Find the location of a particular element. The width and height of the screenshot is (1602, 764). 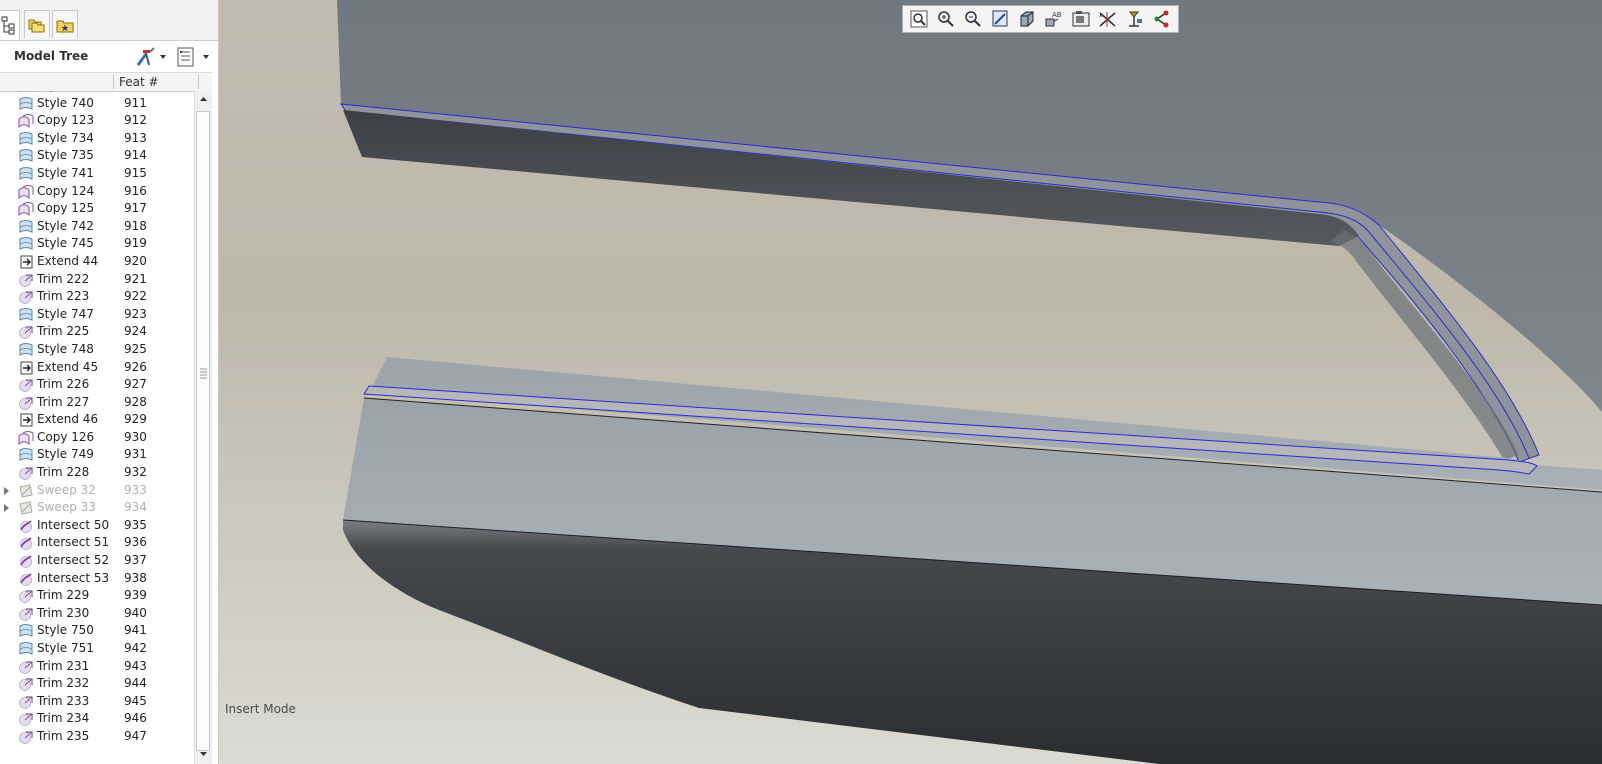

tree-row: Trim 225 924 is located at coordinates (97, 332).